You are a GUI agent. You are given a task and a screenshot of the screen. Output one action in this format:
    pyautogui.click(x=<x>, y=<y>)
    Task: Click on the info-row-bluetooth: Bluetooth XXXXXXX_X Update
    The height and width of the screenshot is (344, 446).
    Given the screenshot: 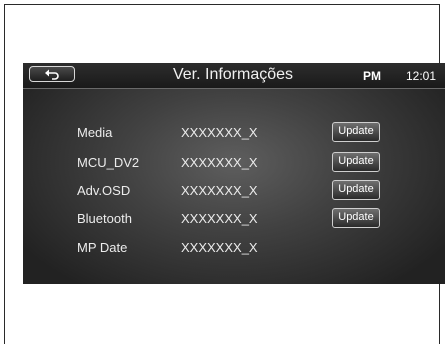 What is the action you would take?
    pyautogui.click(x=234, y=219)
    